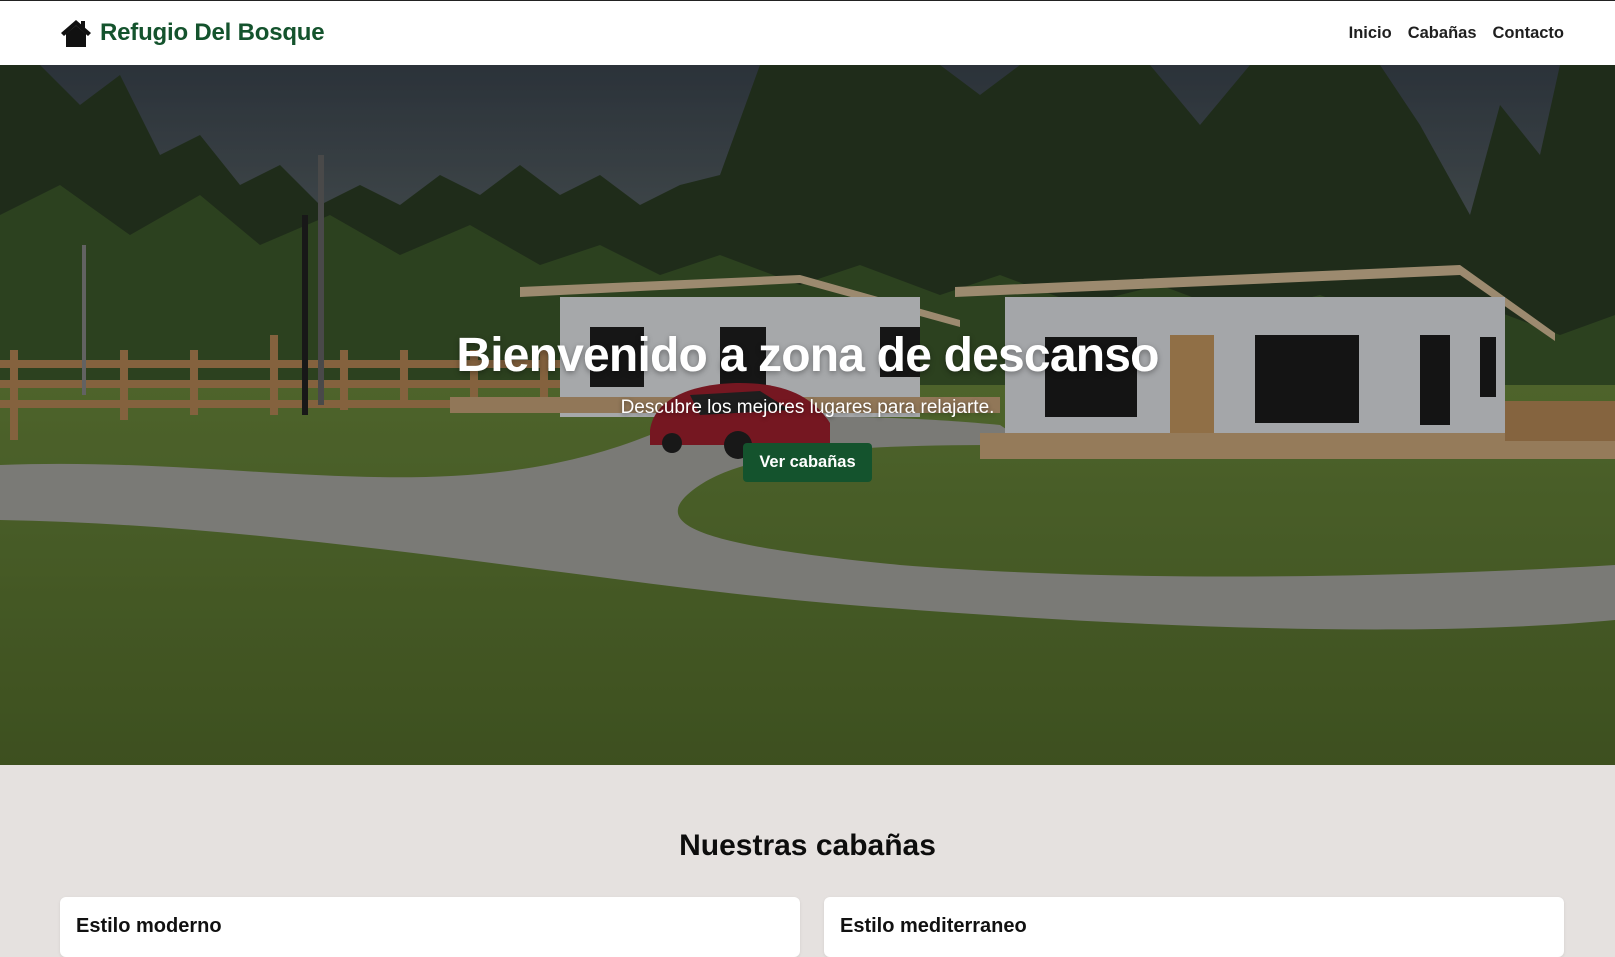  Describe the element at coordinates (807, 845) in the screenshot. I see `cabins-section-title: Nuestras cabañas` at that location.